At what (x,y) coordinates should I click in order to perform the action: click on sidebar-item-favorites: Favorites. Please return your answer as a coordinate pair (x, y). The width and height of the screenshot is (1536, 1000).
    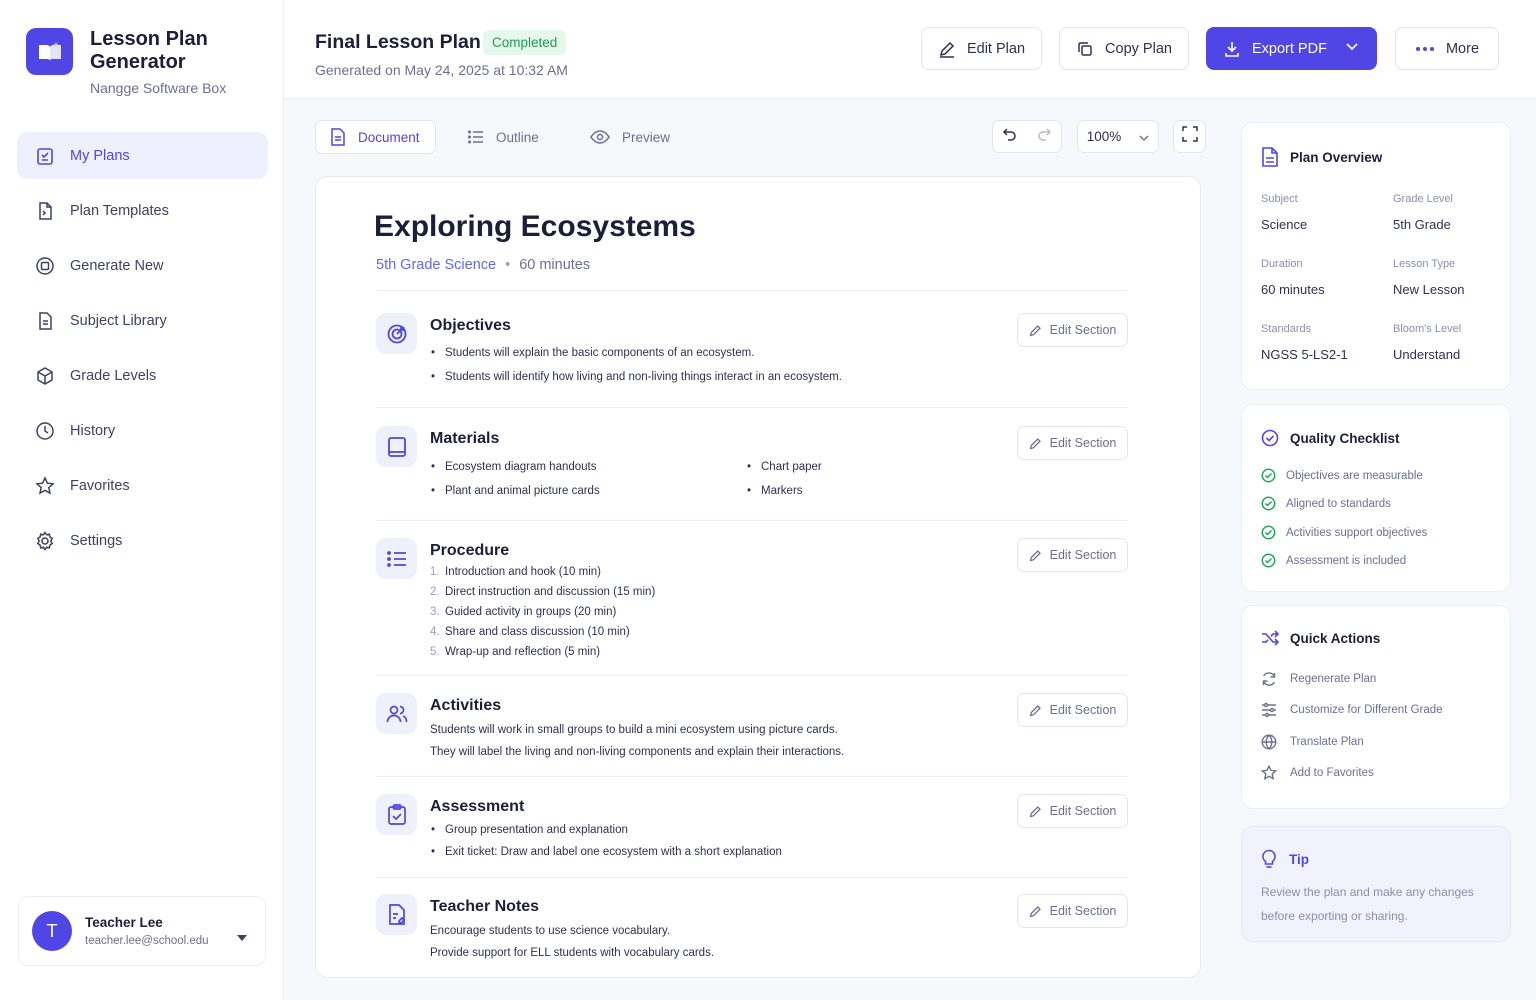
    Looking at the image, I should click on (142, 485).